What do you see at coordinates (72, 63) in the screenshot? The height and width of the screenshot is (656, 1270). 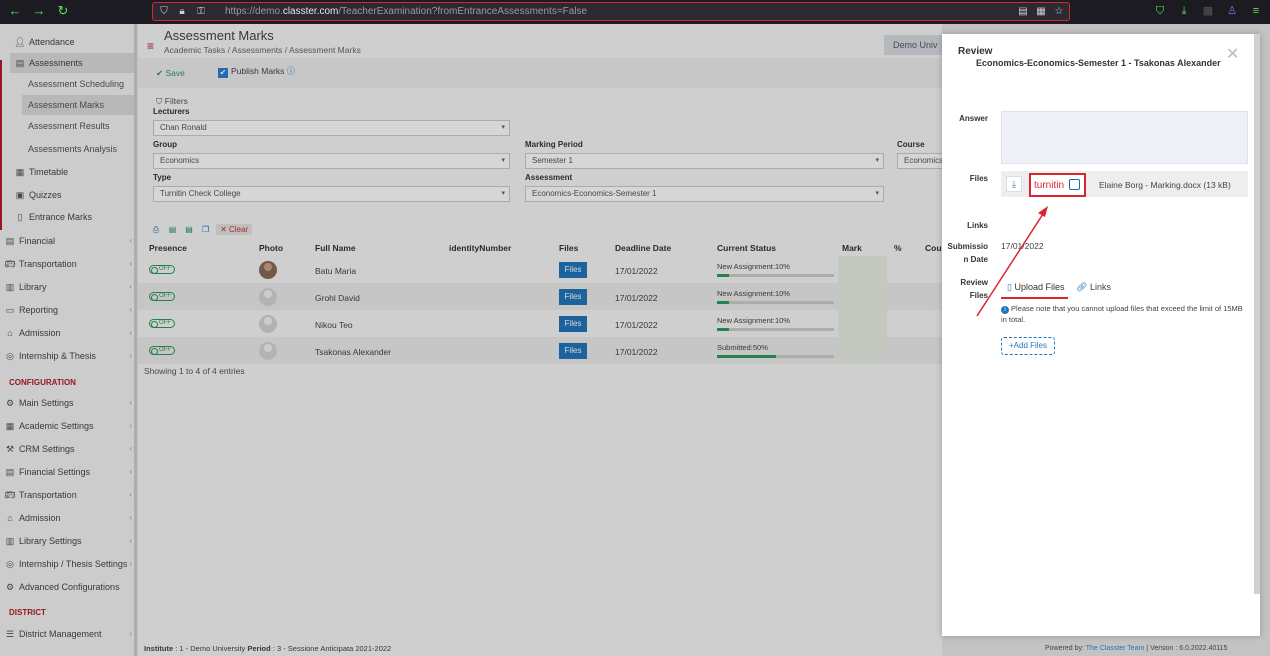 I see `sidebar-item-assessments: ▤ Assessments` at bounding box center [72, 63].